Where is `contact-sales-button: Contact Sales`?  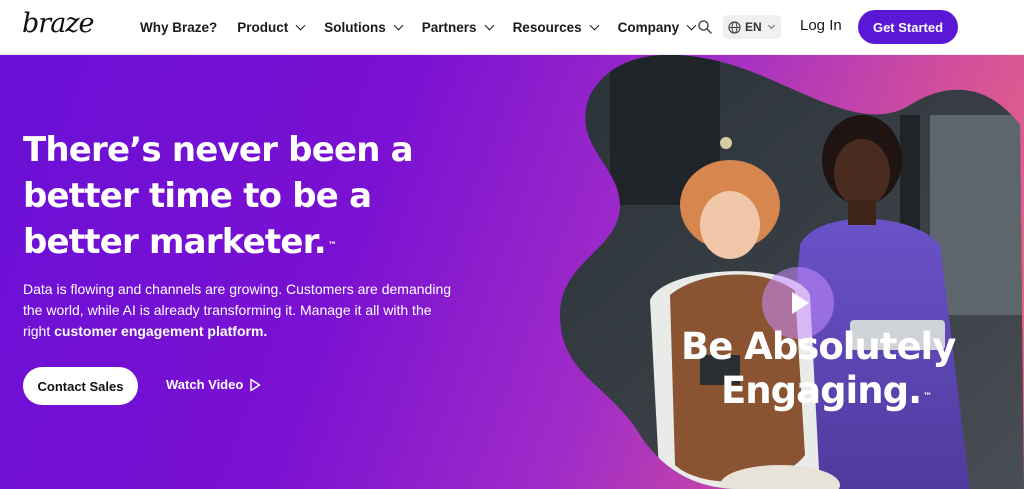 contact-sales-button: Contact Sales is located at coordinates (80, 386).